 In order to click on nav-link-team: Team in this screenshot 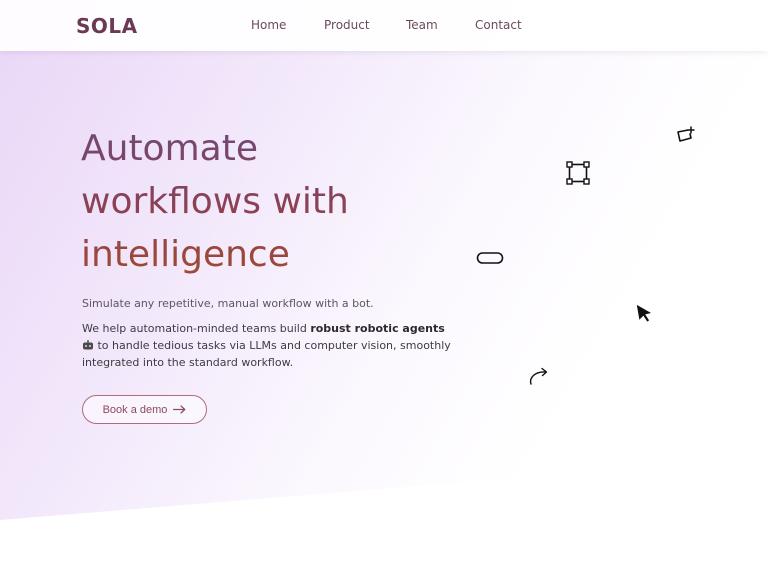, I will do `click(422, 25)`.